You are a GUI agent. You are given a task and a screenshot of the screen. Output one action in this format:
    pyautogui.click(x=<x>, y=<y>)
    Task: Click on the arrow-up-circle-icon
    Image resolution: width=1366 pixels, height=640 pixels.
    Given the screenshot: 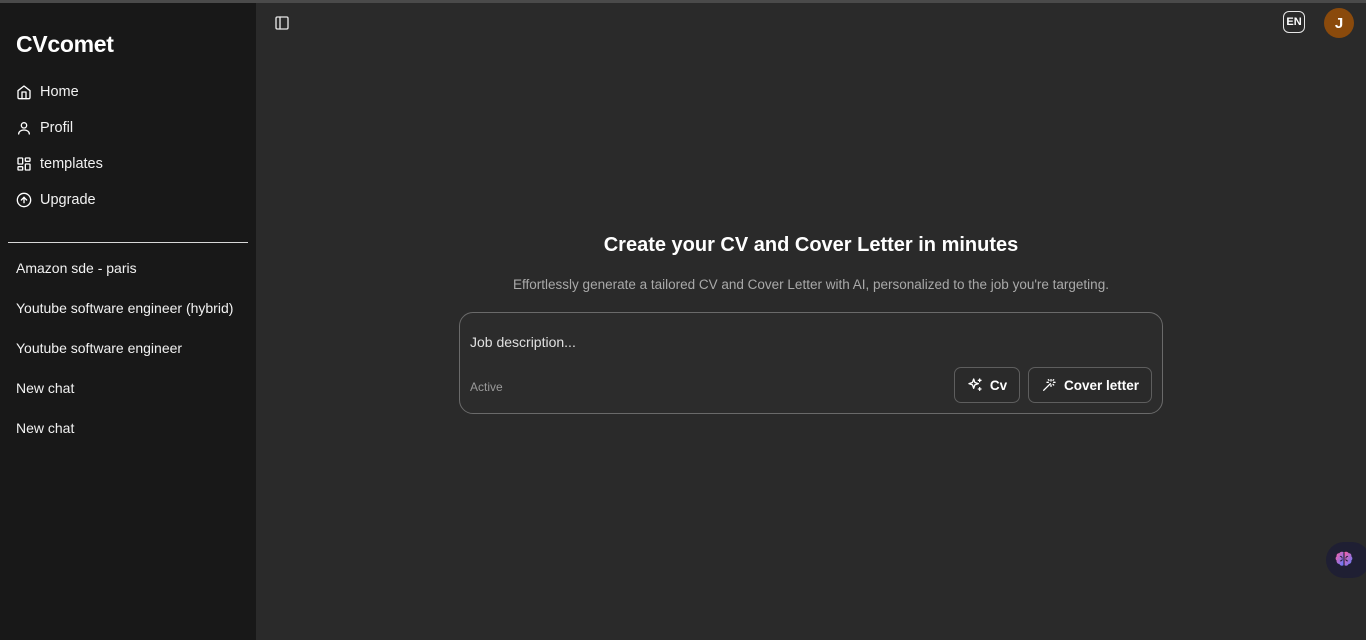 What is the action you would take?
    pyautogui.click(x=24, y=200)
    